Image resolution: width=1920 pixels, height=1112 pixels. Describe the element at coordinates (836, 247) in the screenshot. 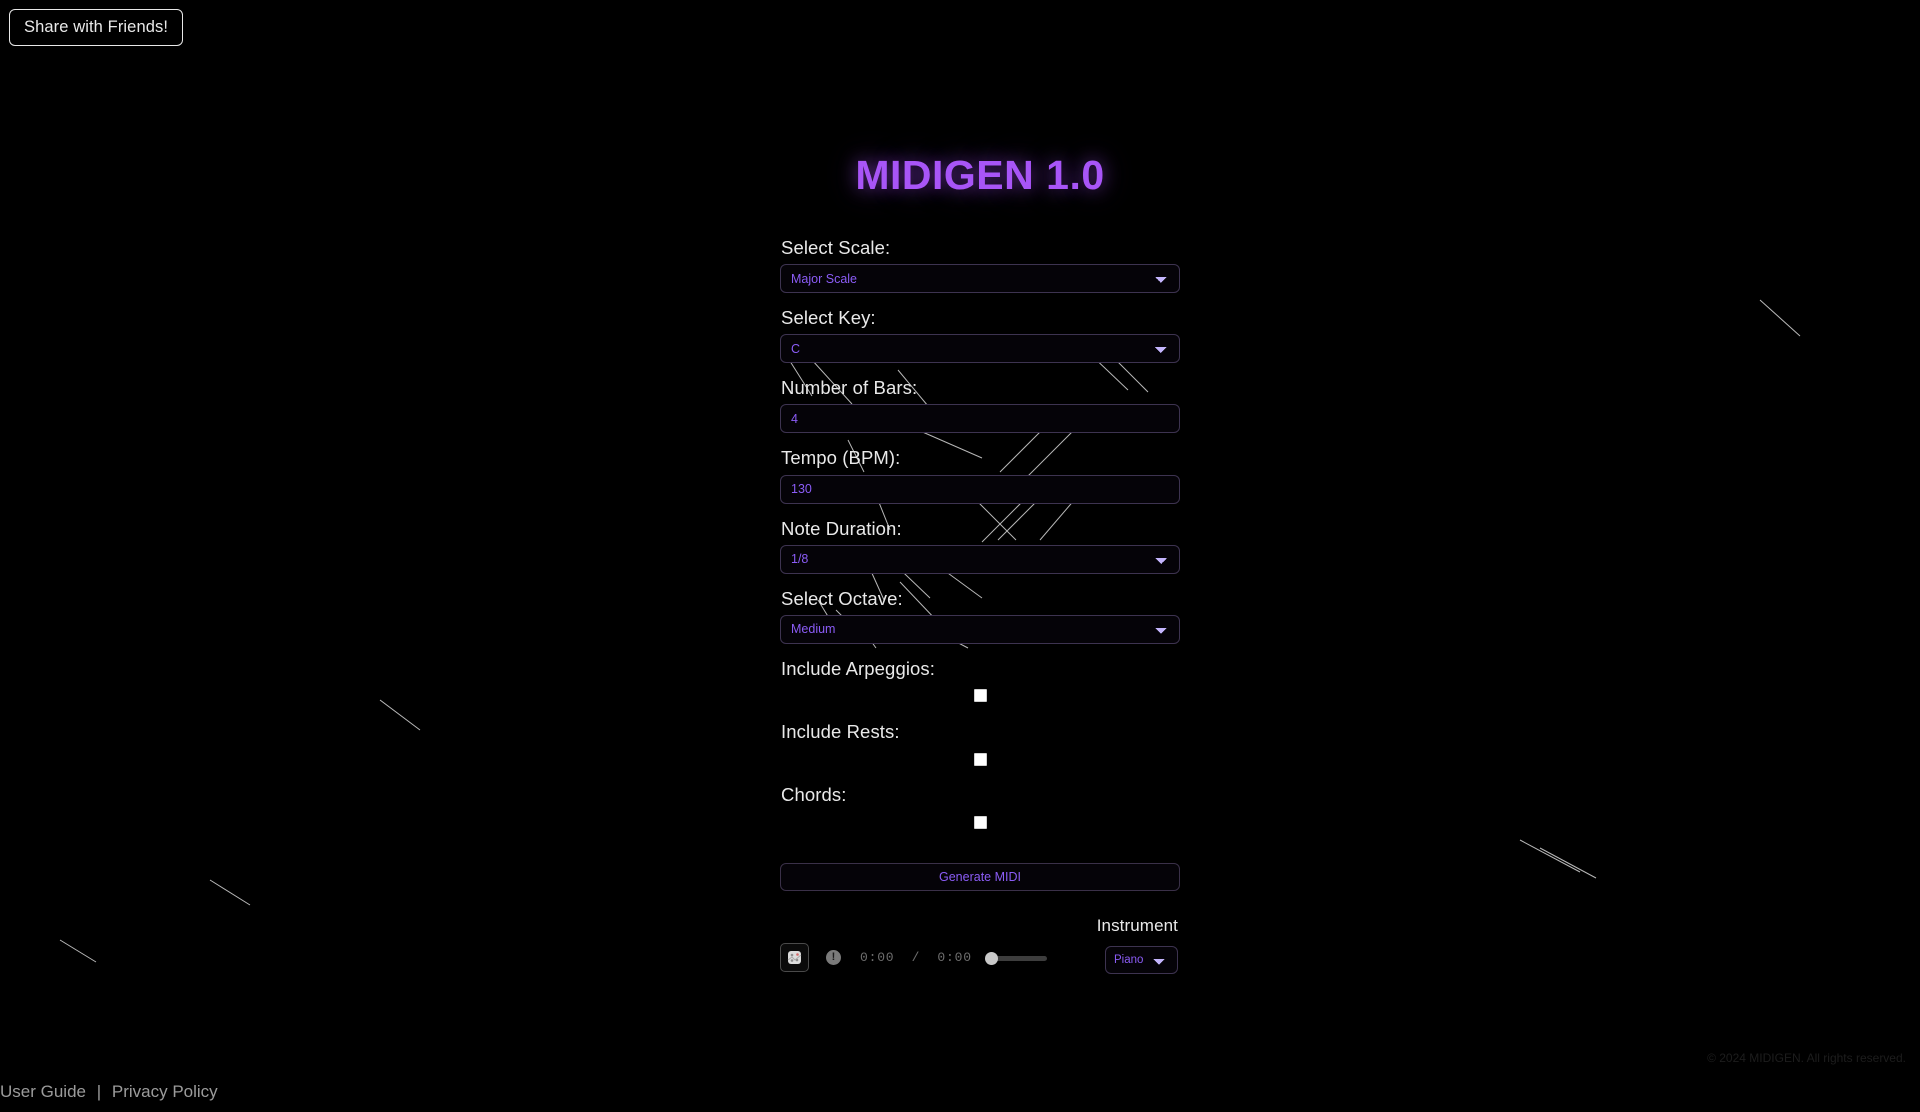

I see `label-select-scale: Select Scale:` at that location.